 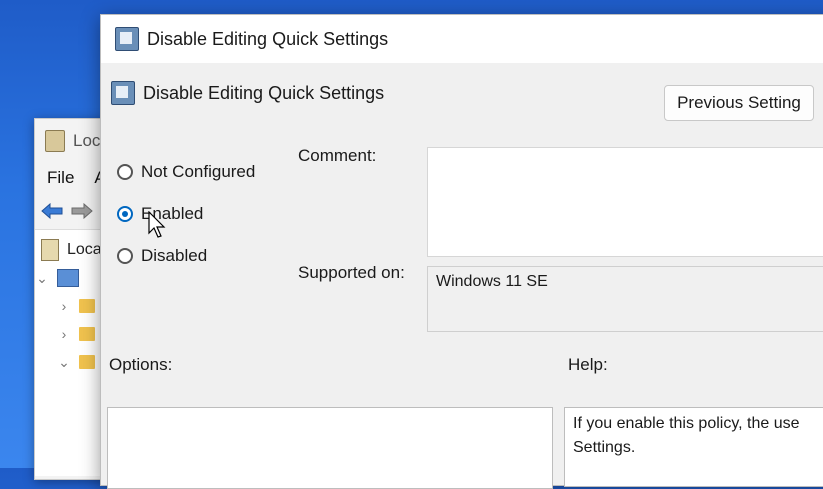 What do you see at coordinates (625, 299) in the screenshot?
I see `supported-on-field: Windows 11 SE` at bounding box center [625, 299].